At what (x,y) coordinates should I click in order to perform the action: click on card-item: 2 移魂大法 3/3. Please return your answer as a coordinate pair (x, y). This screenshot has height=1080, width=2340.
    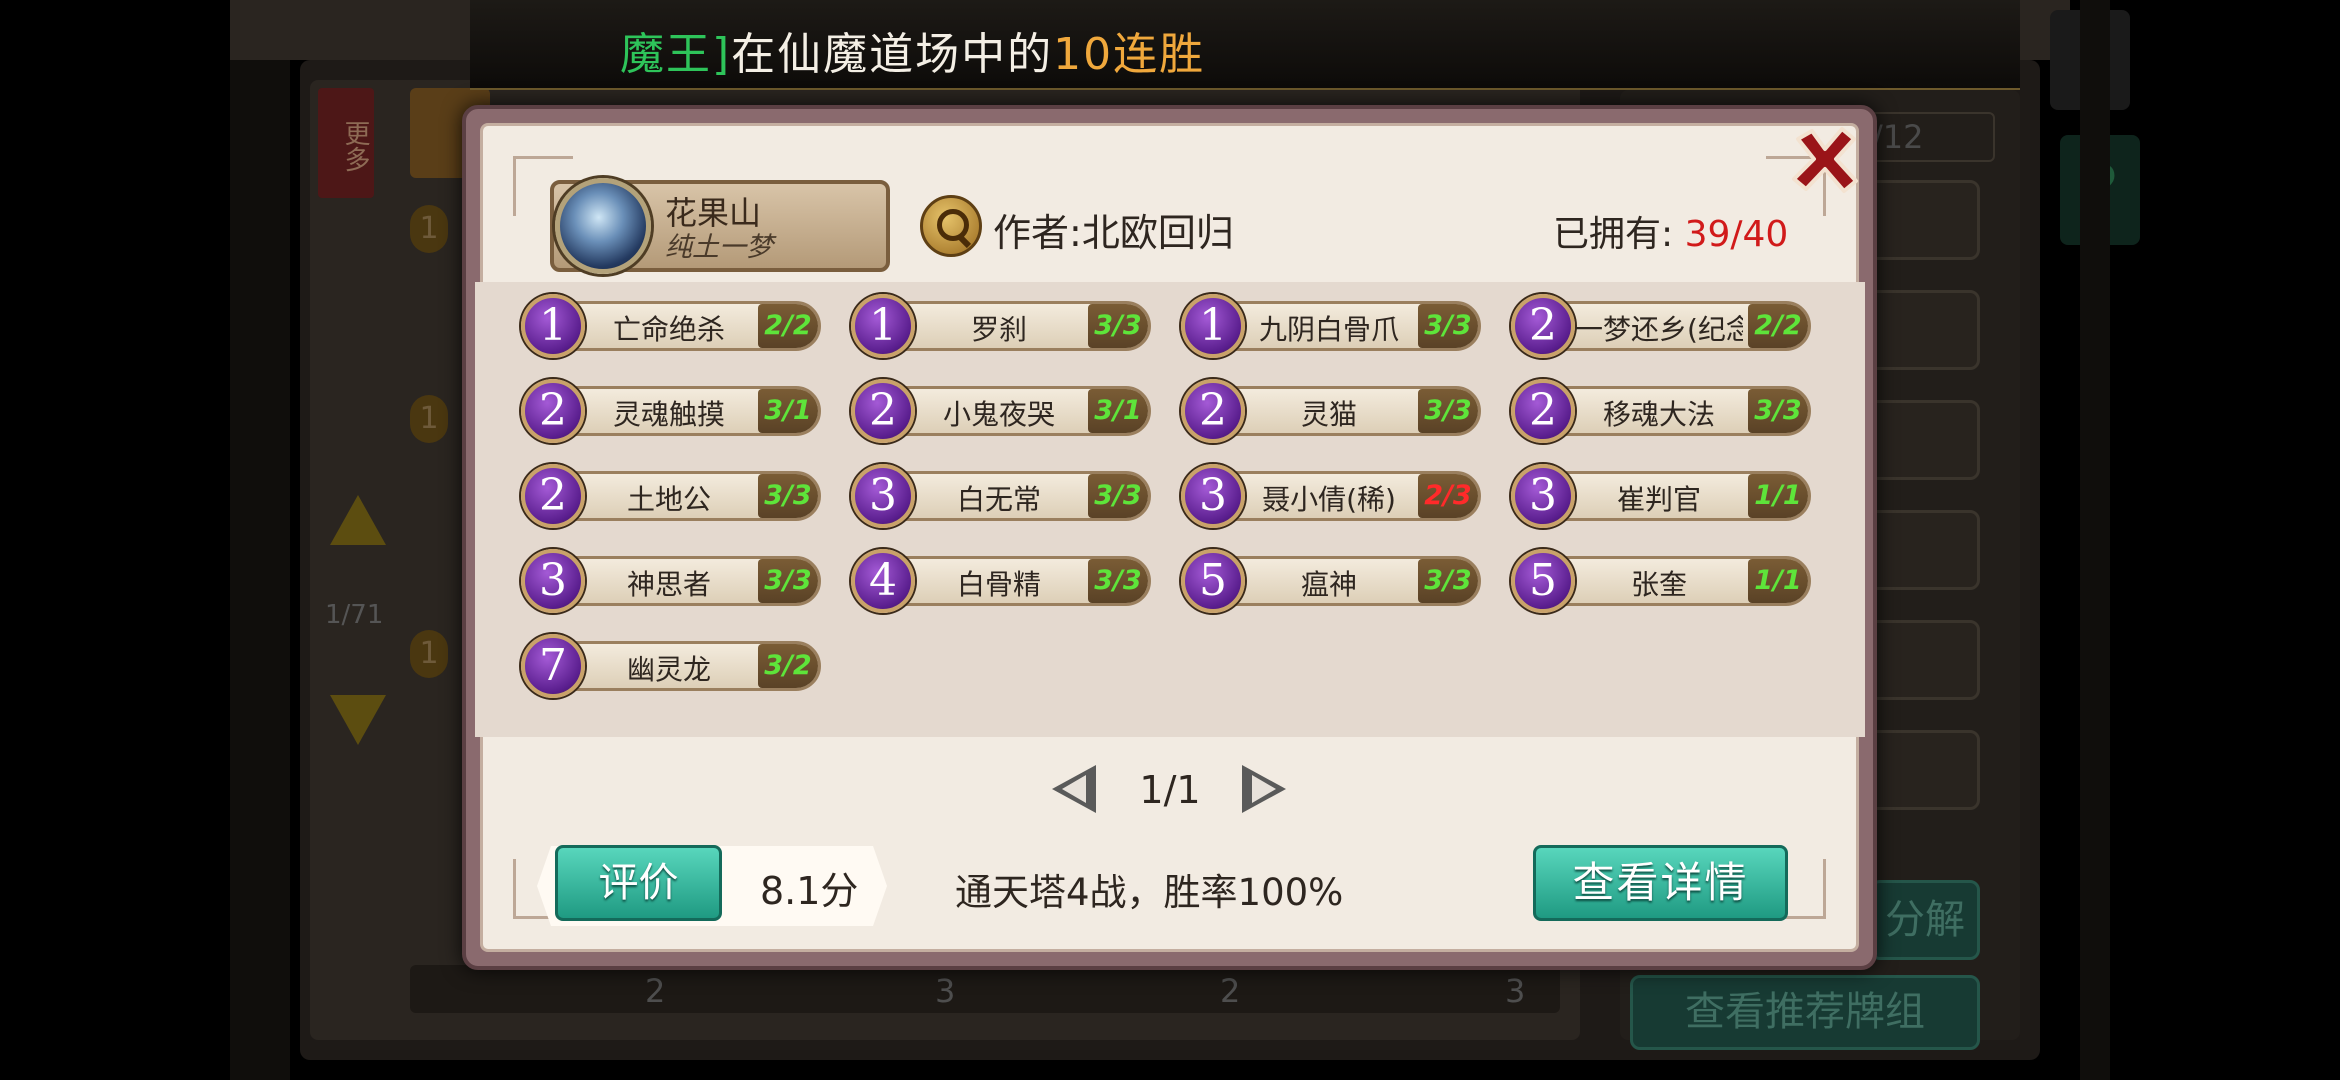
    Looking at the image, I should click on (1658, 411).